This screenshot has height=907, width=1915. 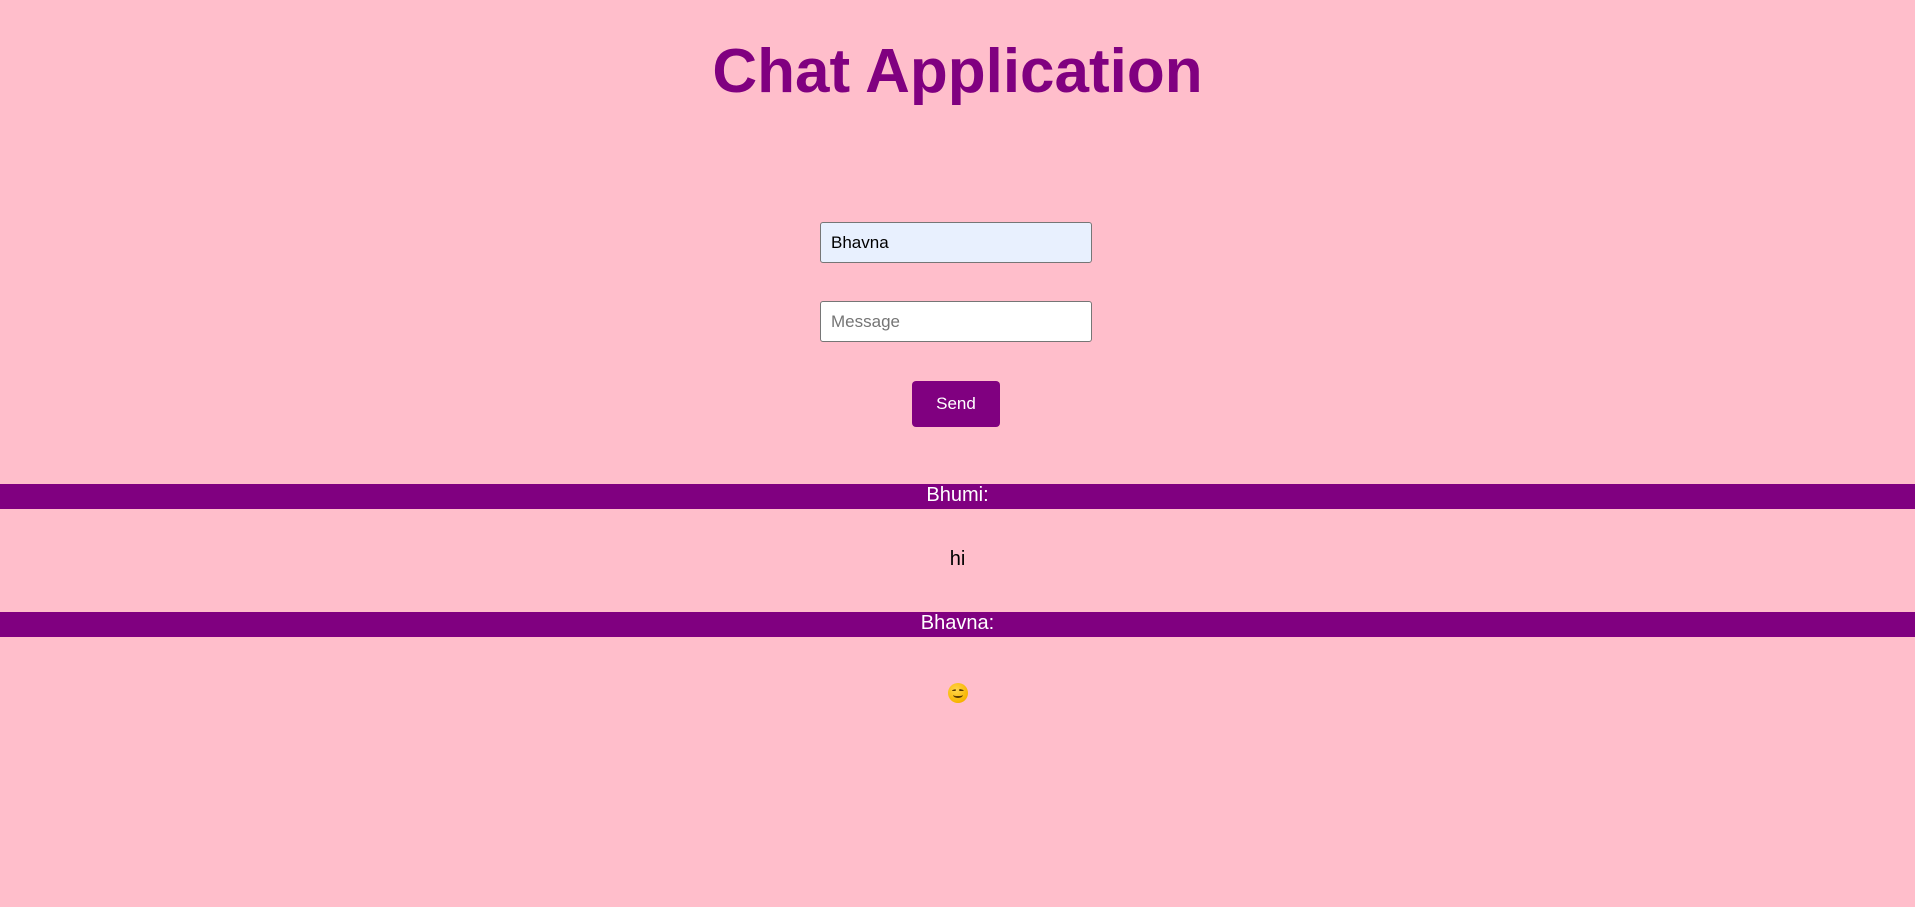 What do you see at coordinates (956, 321) in the screenshot?
I see `message-input` at bounding box center [956, 321].